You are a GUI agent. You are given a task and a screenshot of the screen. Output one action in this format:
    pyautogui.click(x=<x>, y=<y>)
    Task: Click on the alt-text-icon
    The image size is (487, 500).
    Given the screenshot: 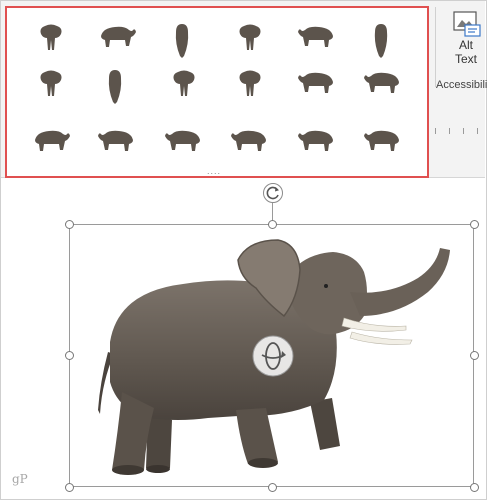 What is the action you would take?
    pyautogui.click(x=467, y=24)
    